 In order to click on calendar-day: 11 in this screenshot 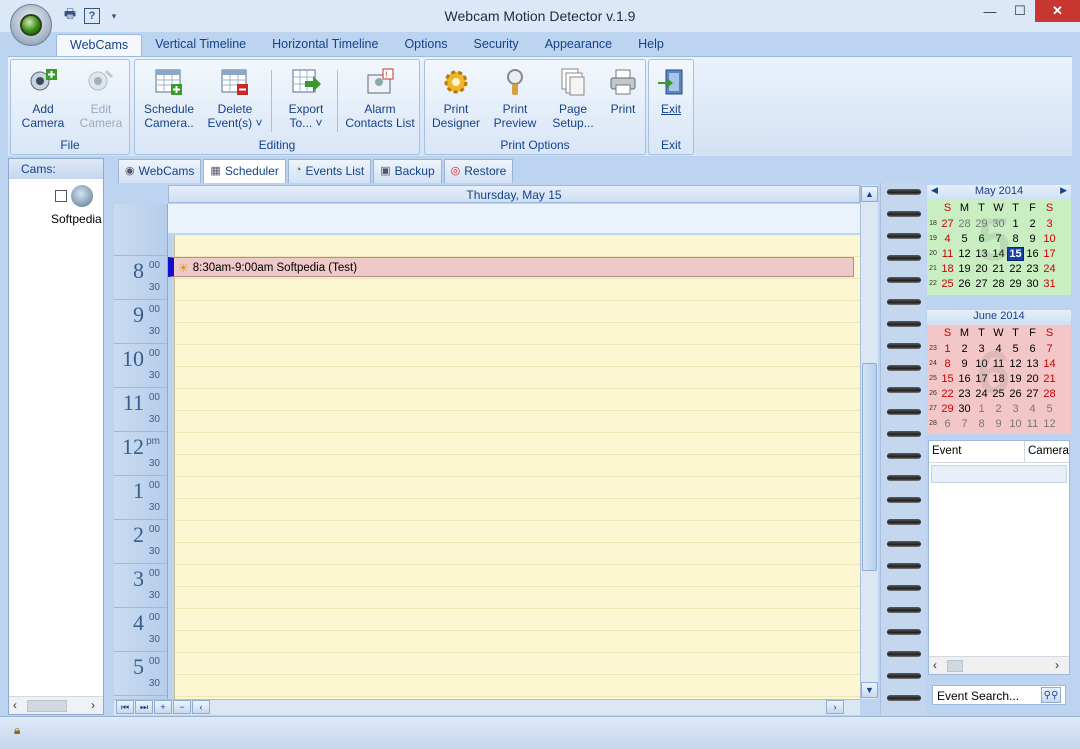, I will do `click(947, 254)`.